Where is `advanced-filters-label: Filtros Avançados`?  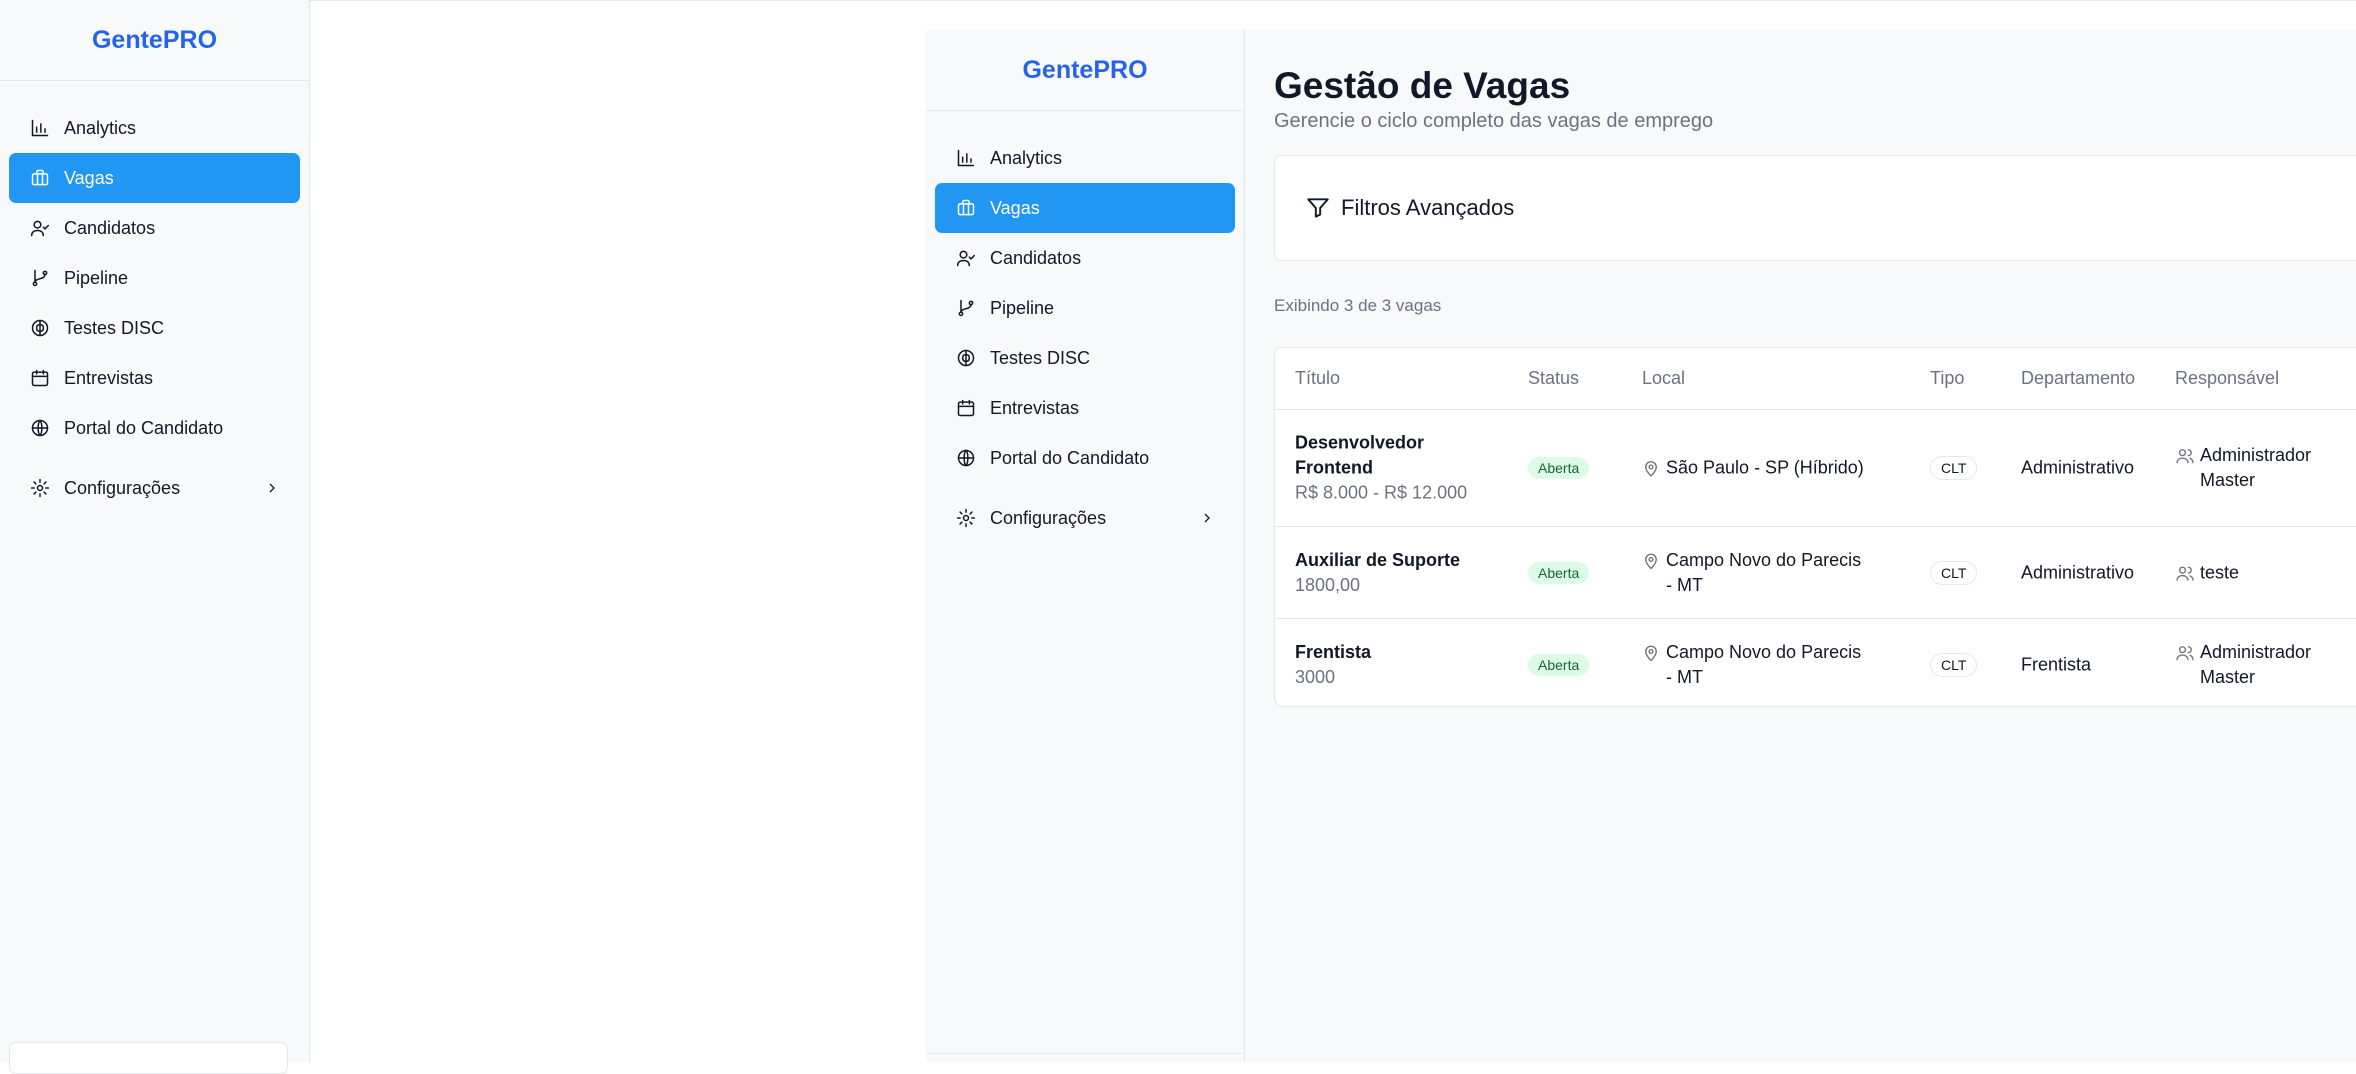
advanced-filters-label: Filtros Avançados is located at coordinates (1428, 207).